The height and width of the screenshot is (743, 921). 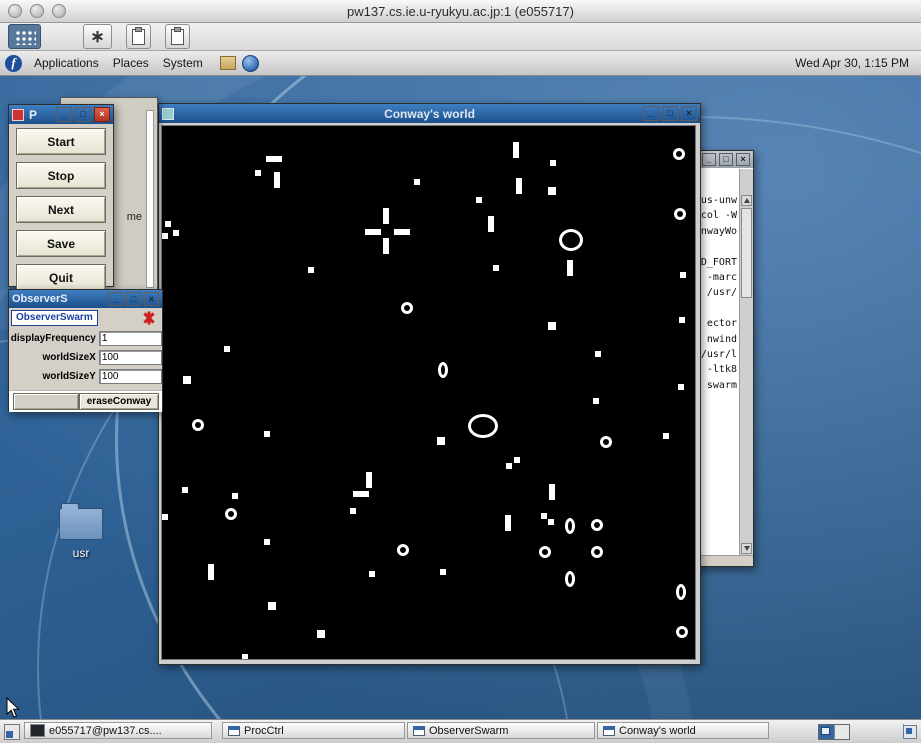 I want to click on taskbar-item-procctrl: ProcCtrl, so click(x=313, y=730).